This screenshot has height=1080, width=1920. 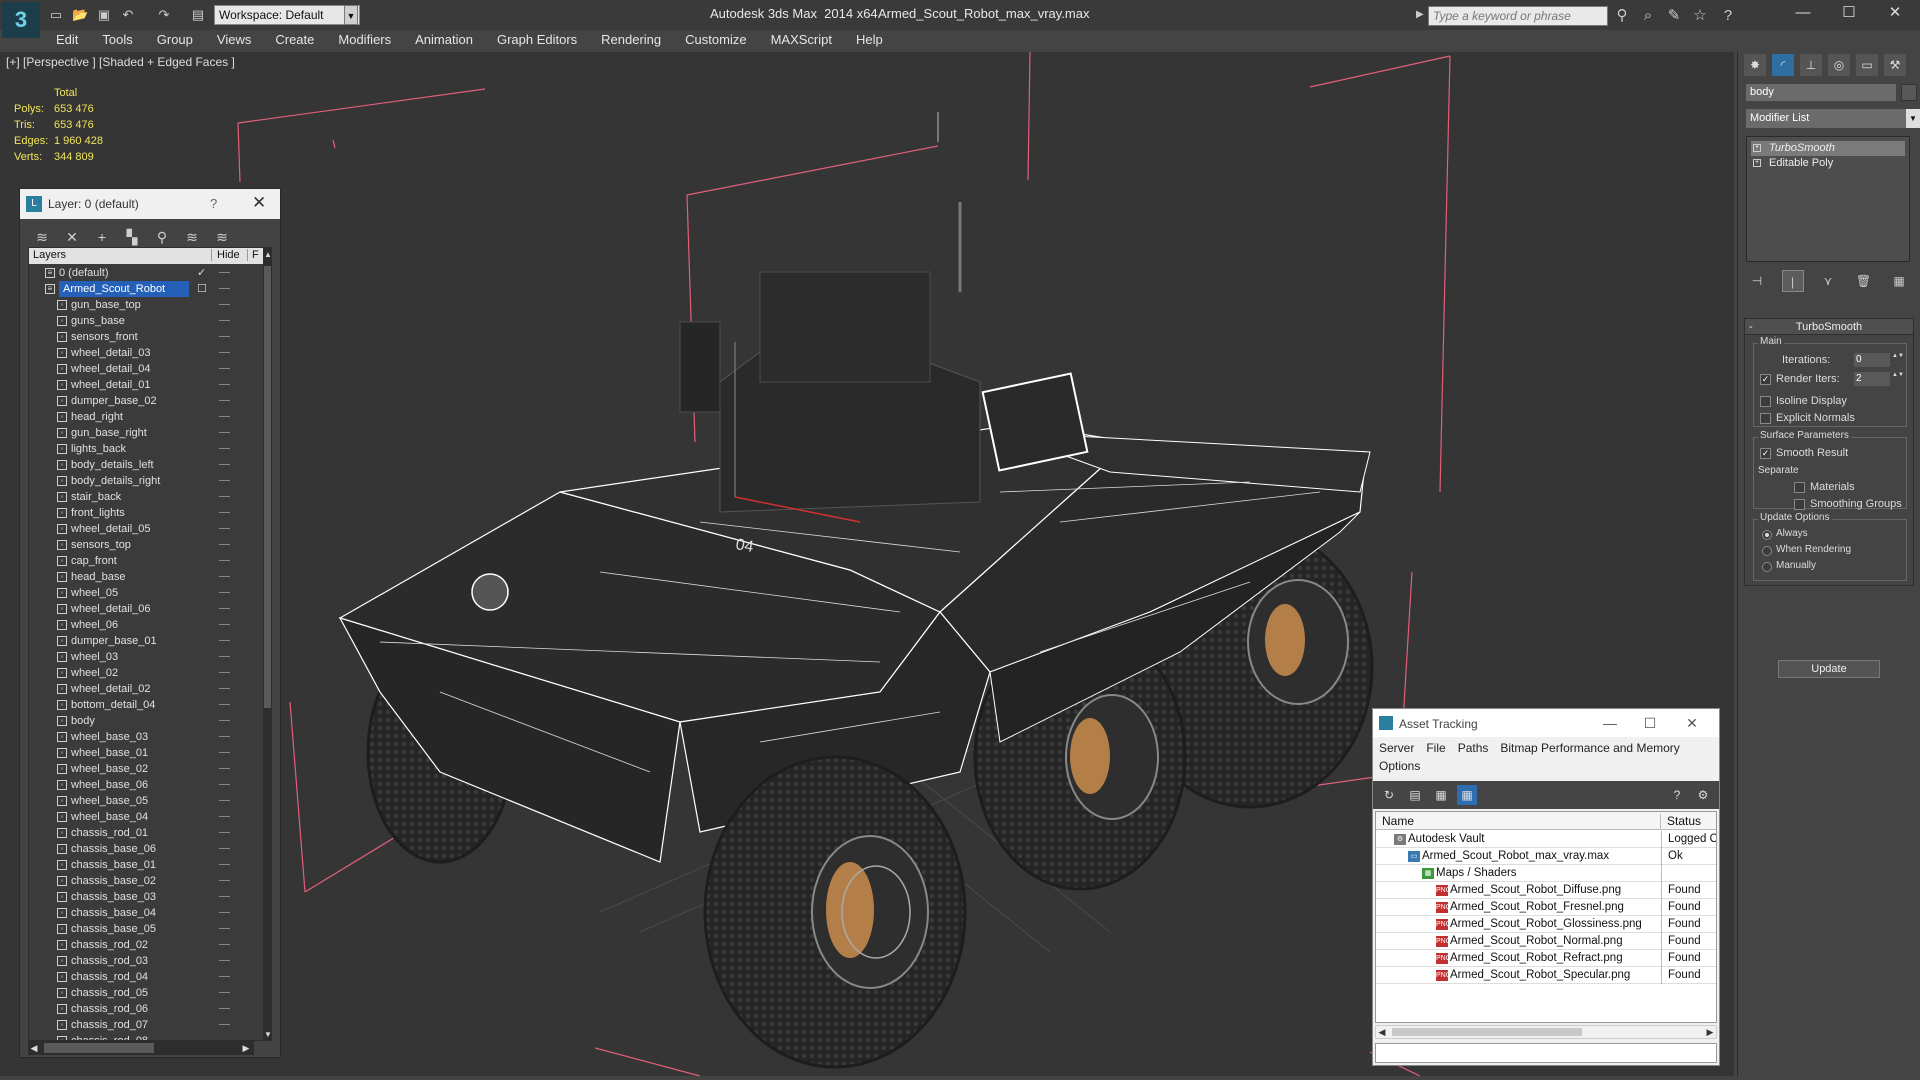 What do you see at coordinates (139, 449) in the screenshot?
I see `layer-row: ◦ lights_back ––` at bounding box center [139, 449].